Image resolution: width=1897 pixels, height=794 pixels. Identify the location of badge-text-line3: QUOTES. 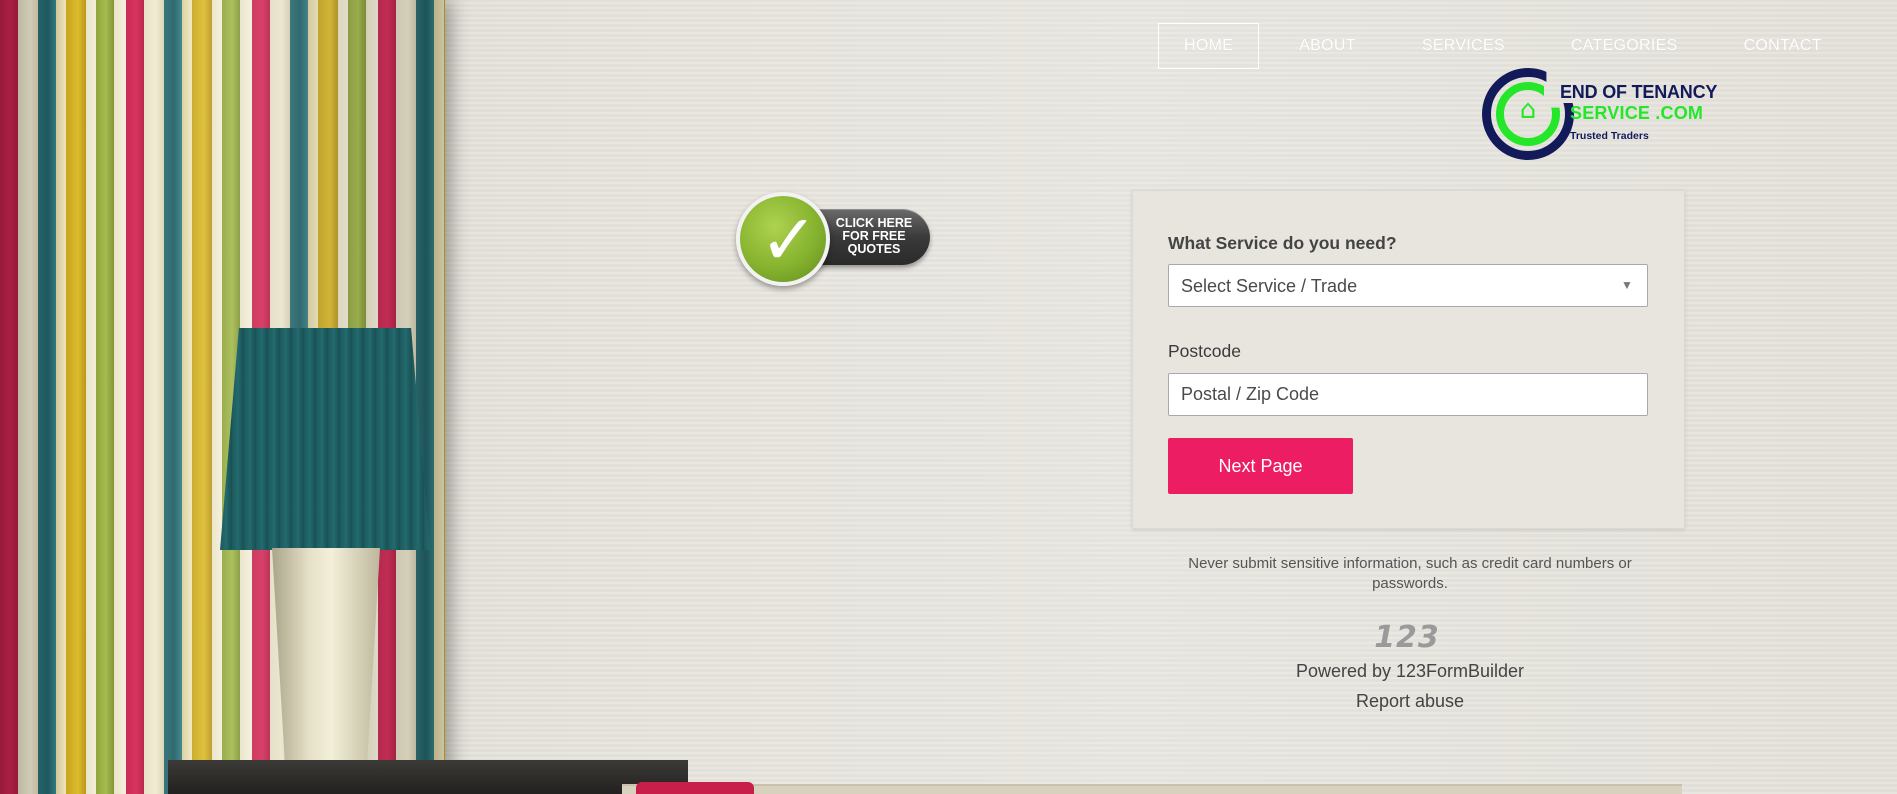
(874, 249).